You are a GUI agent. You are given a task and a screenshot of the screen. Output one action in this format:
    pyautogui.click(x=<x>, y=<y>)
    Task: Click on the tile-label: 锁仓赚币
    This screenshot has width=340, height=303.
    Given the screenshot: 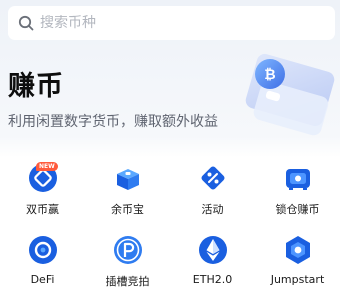 What is the action you would take?
    pyautogui.click(x=297, y=209)
    